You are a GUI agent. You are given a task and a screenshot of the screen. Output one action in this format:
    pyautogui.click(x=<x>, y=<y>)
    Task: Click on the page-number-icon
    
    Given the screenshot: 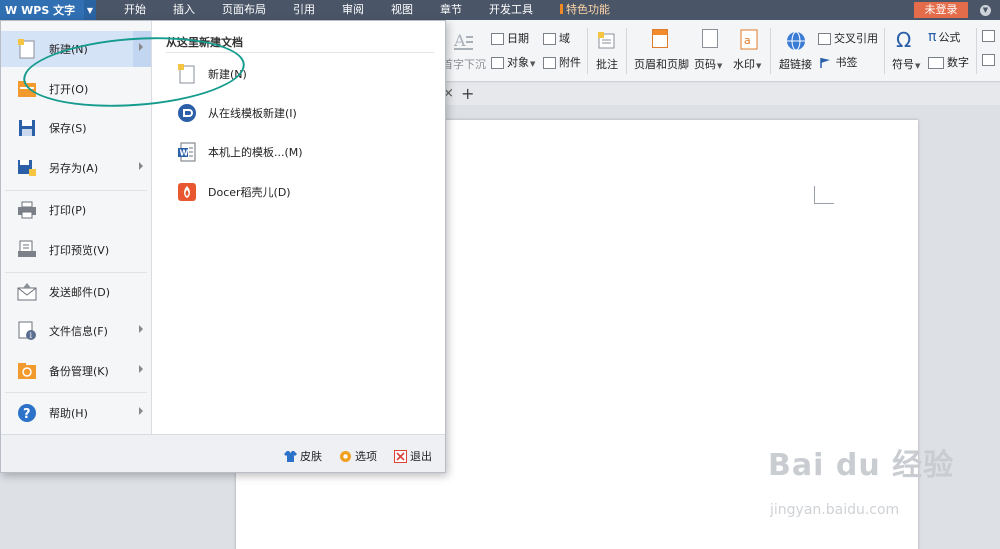 What is the action you would take?
    pyautogui.click(x=713, y=40)
    